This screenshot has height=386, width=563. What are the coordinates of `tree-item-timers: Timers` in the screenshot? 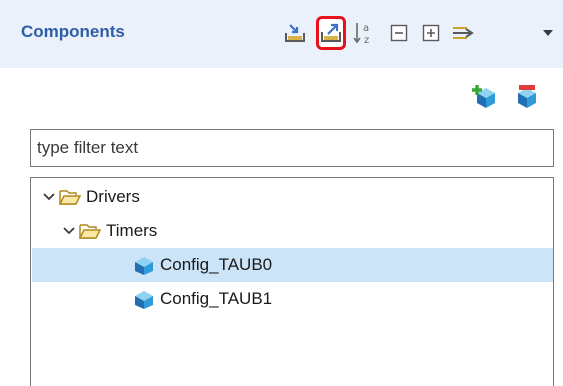 It's located at (292, 231).